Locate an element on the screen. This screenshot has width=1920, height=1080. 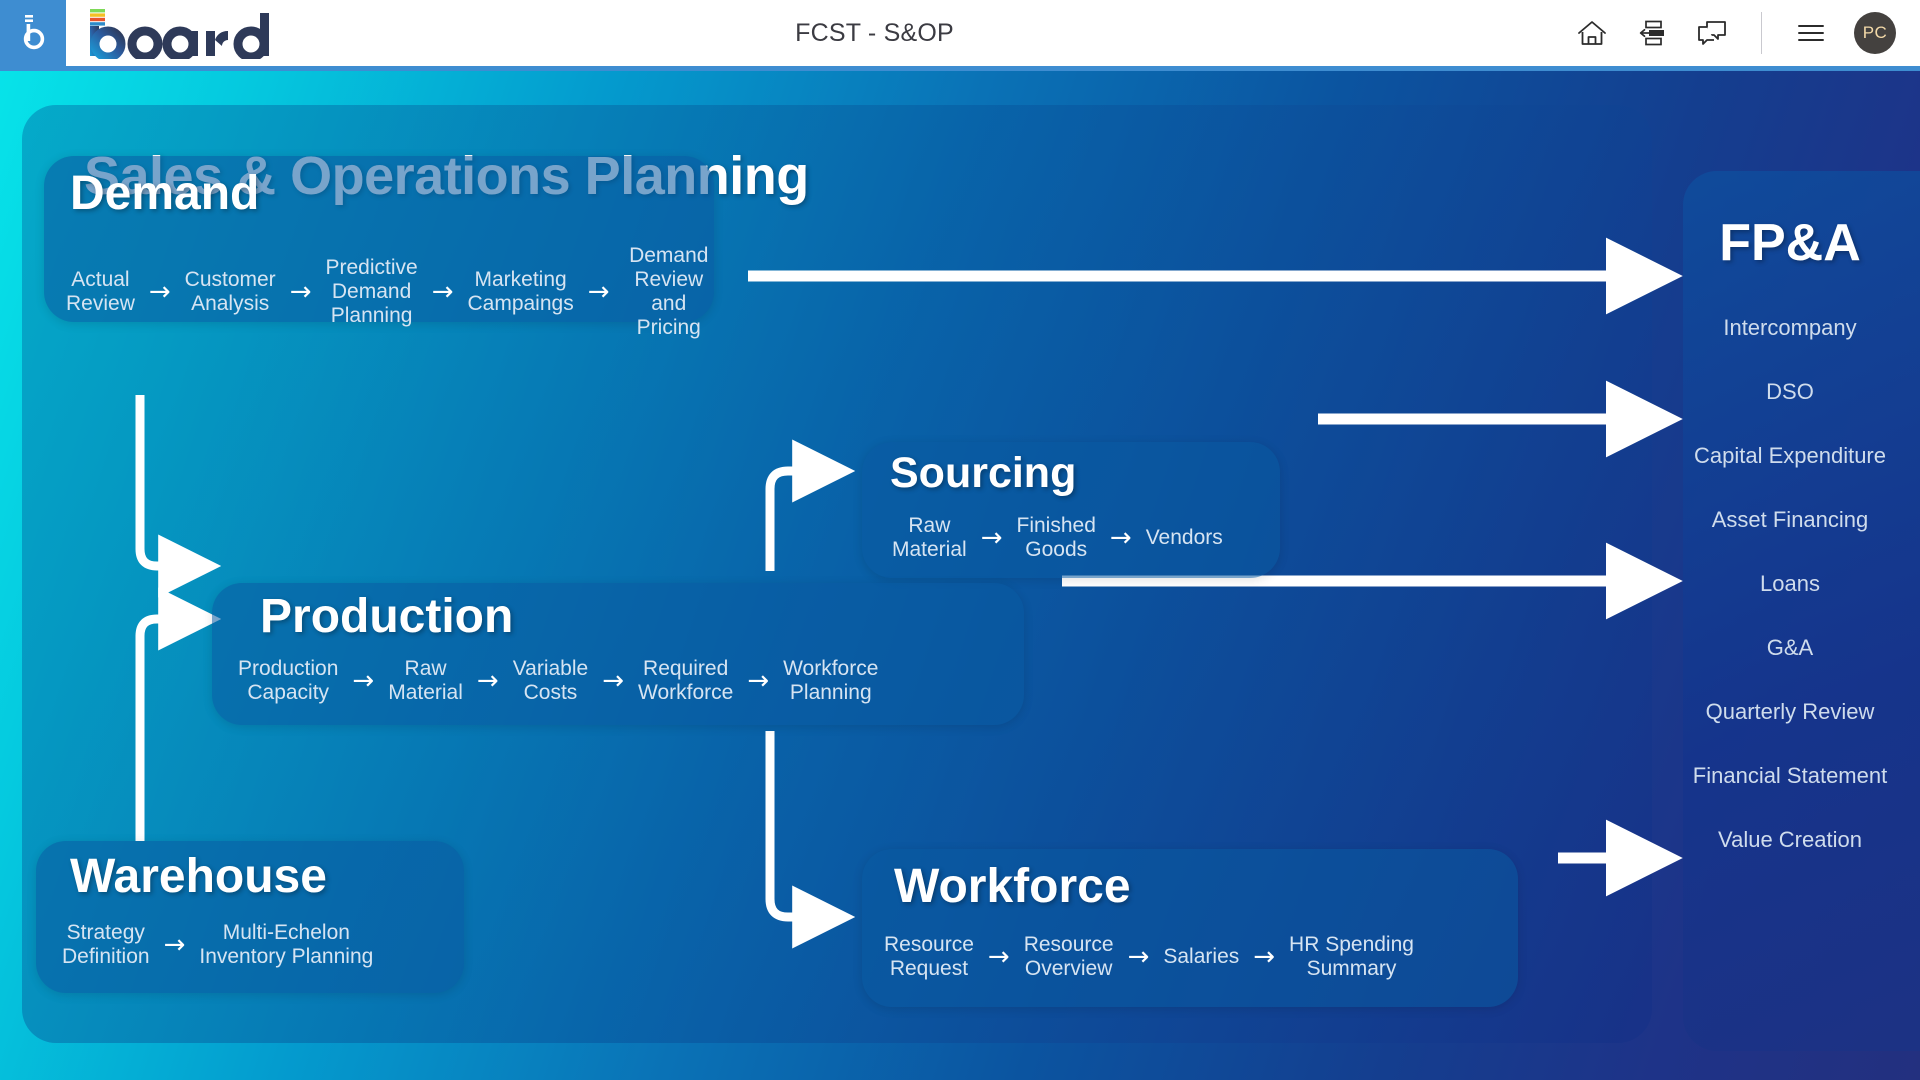
app-header: FCST - S&OP PC is located at coordinates (960, 33).